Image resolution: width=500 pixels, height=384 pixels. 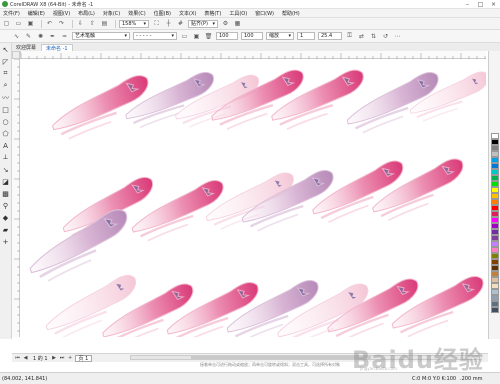 What do you see at coordinates (5, 193) in the screenshot?
I see `transparency-tool-icon: ▩` at bounding box center [5, 193].